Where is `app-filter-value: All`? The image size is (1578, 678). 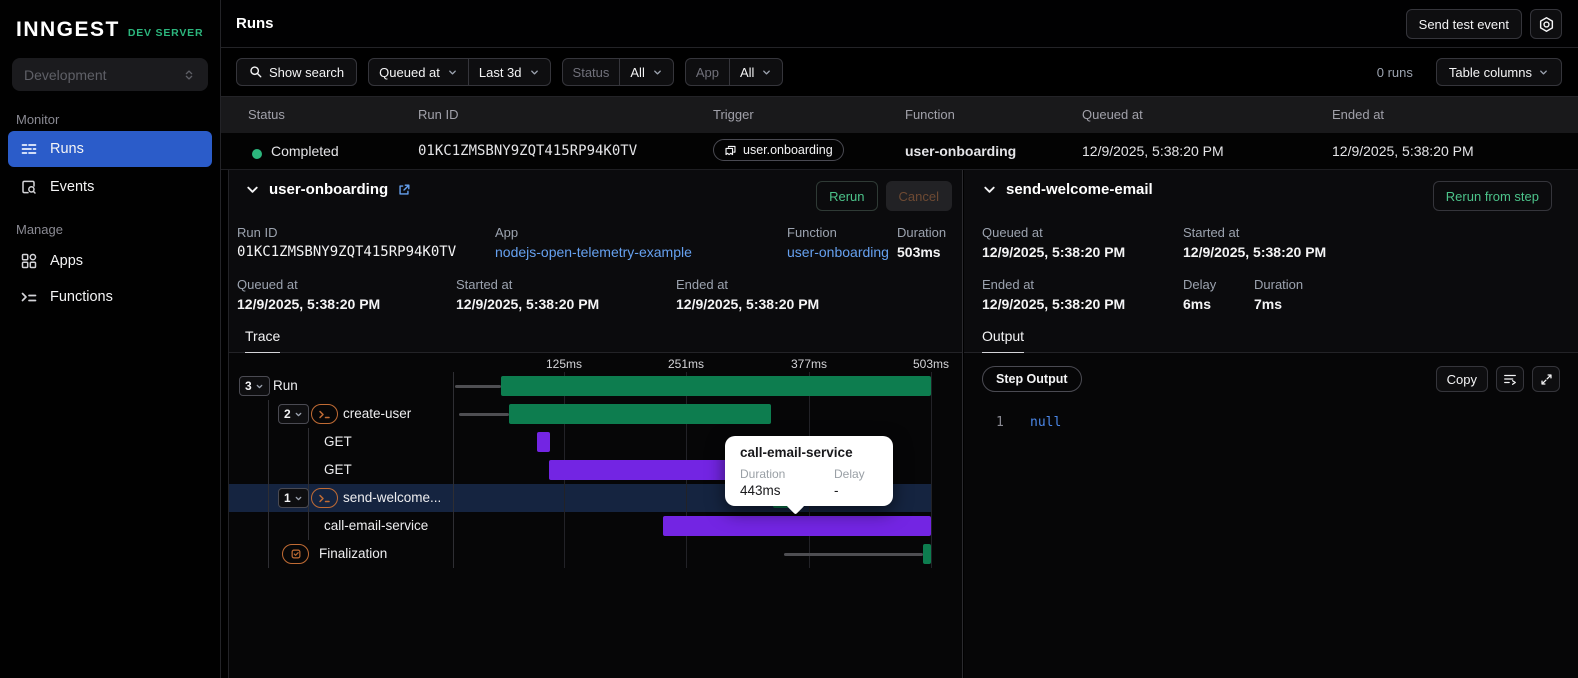
app-filter-value: All is located at coordinates (747, 72).